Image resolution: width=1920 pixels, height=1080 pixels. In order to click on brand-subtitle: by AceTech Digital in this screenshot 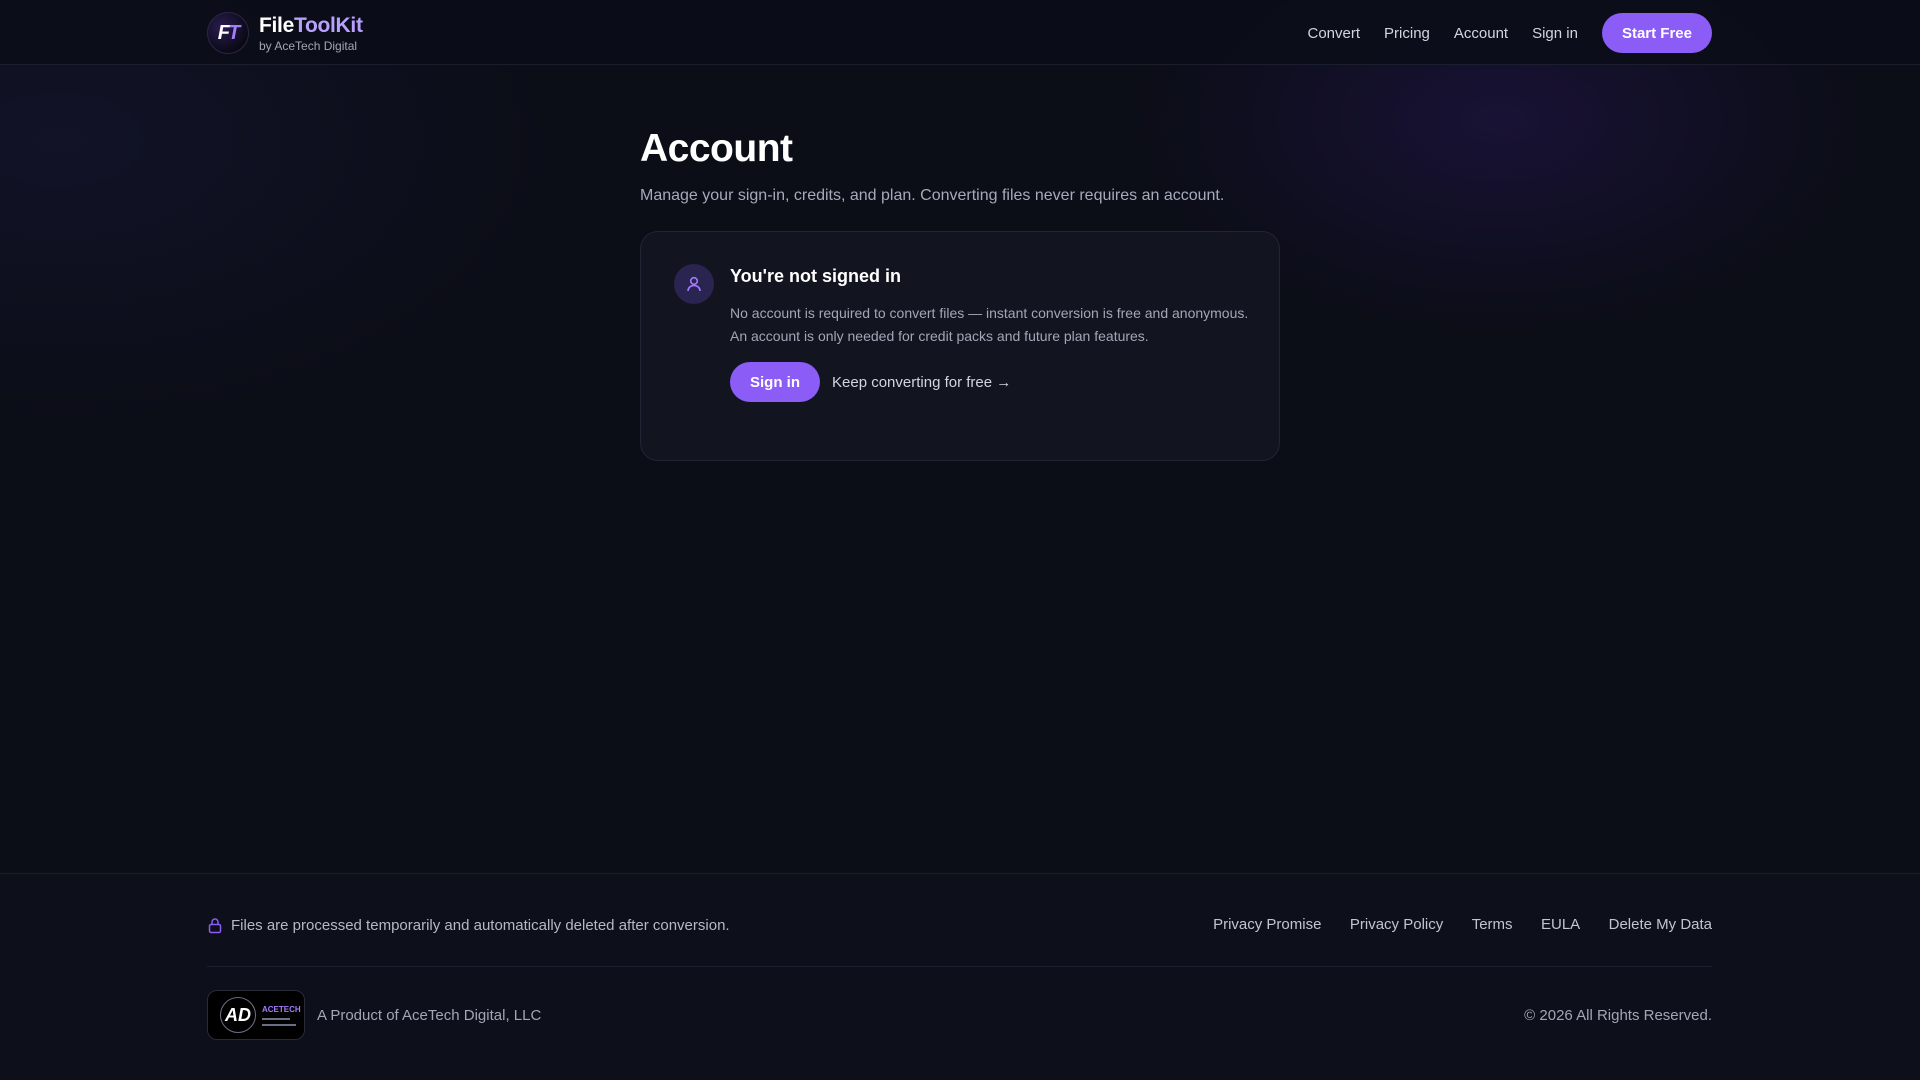, I will do `click(308, 45)`.